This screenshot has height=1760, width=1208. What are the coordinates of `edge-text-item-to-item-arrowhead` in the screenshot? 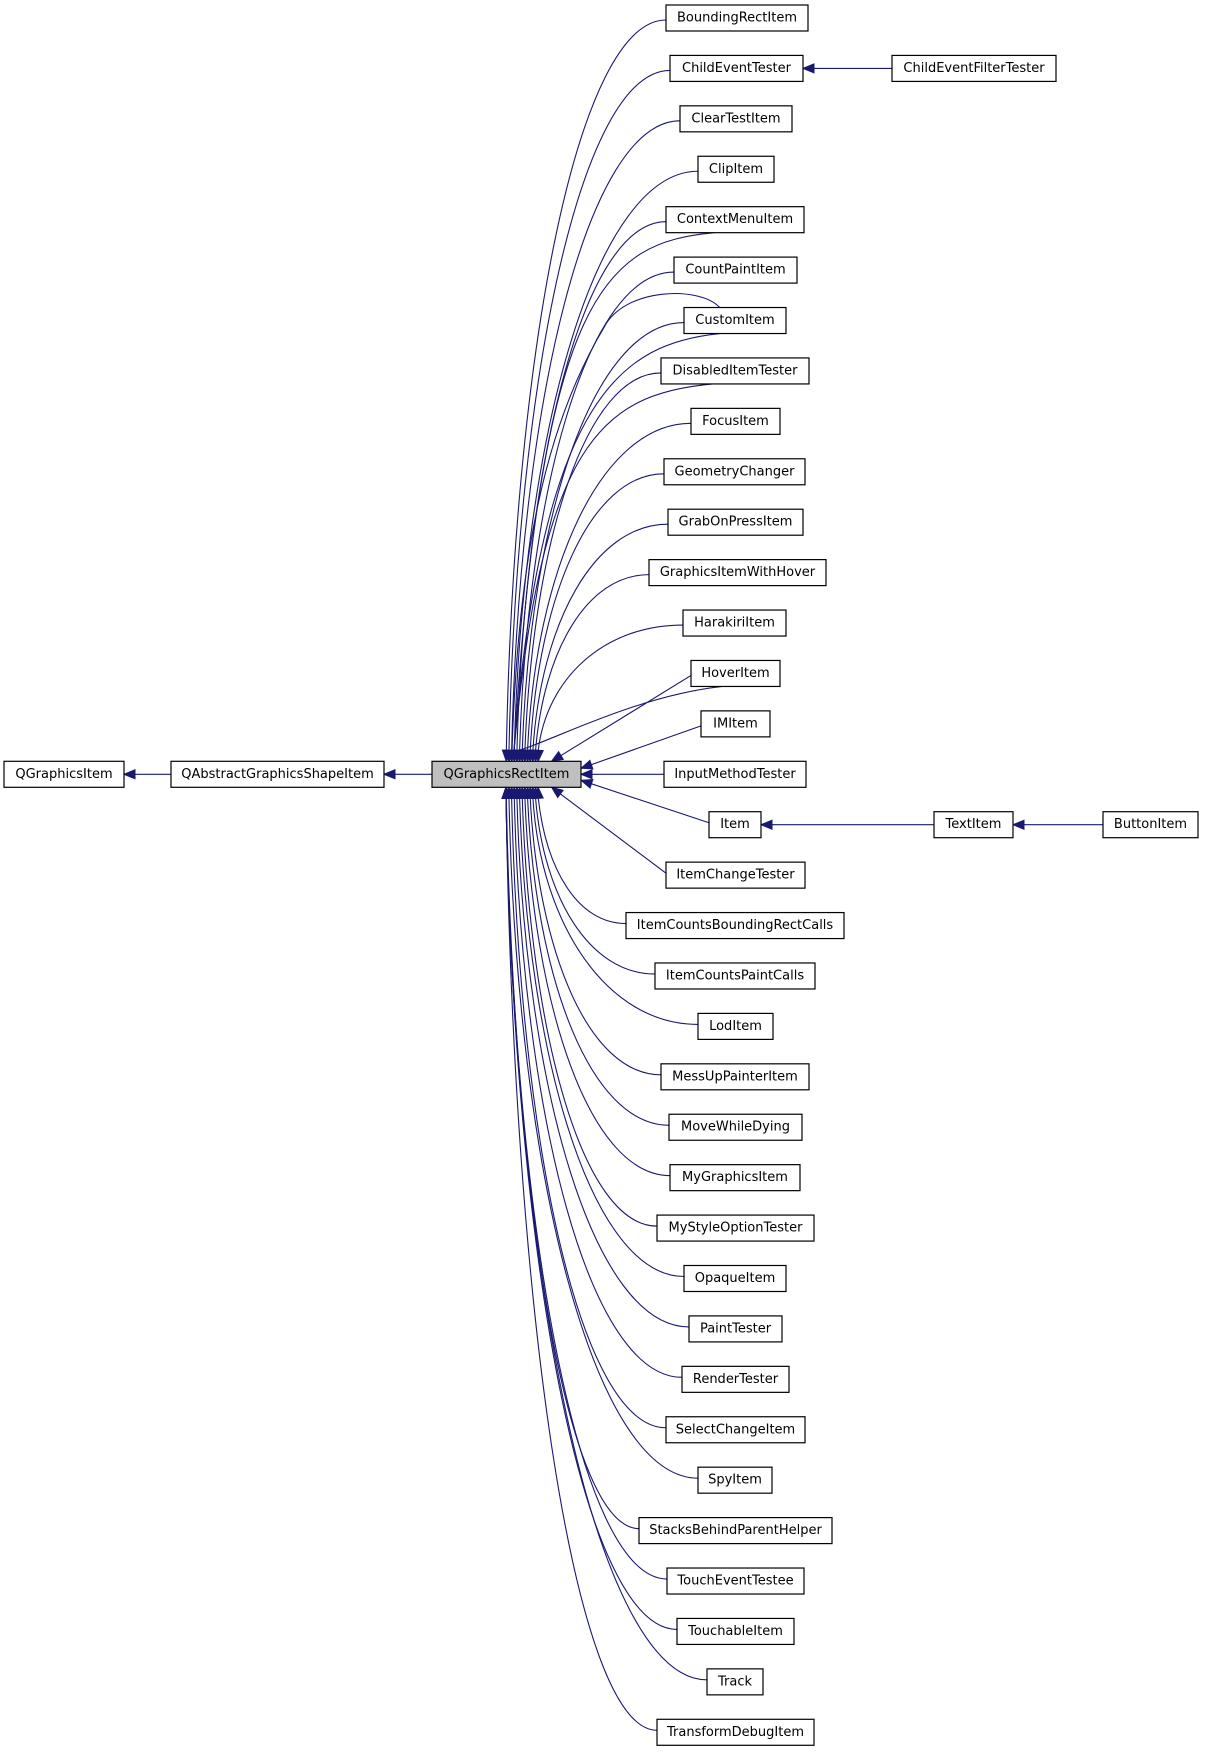 It's located at (766, 824).